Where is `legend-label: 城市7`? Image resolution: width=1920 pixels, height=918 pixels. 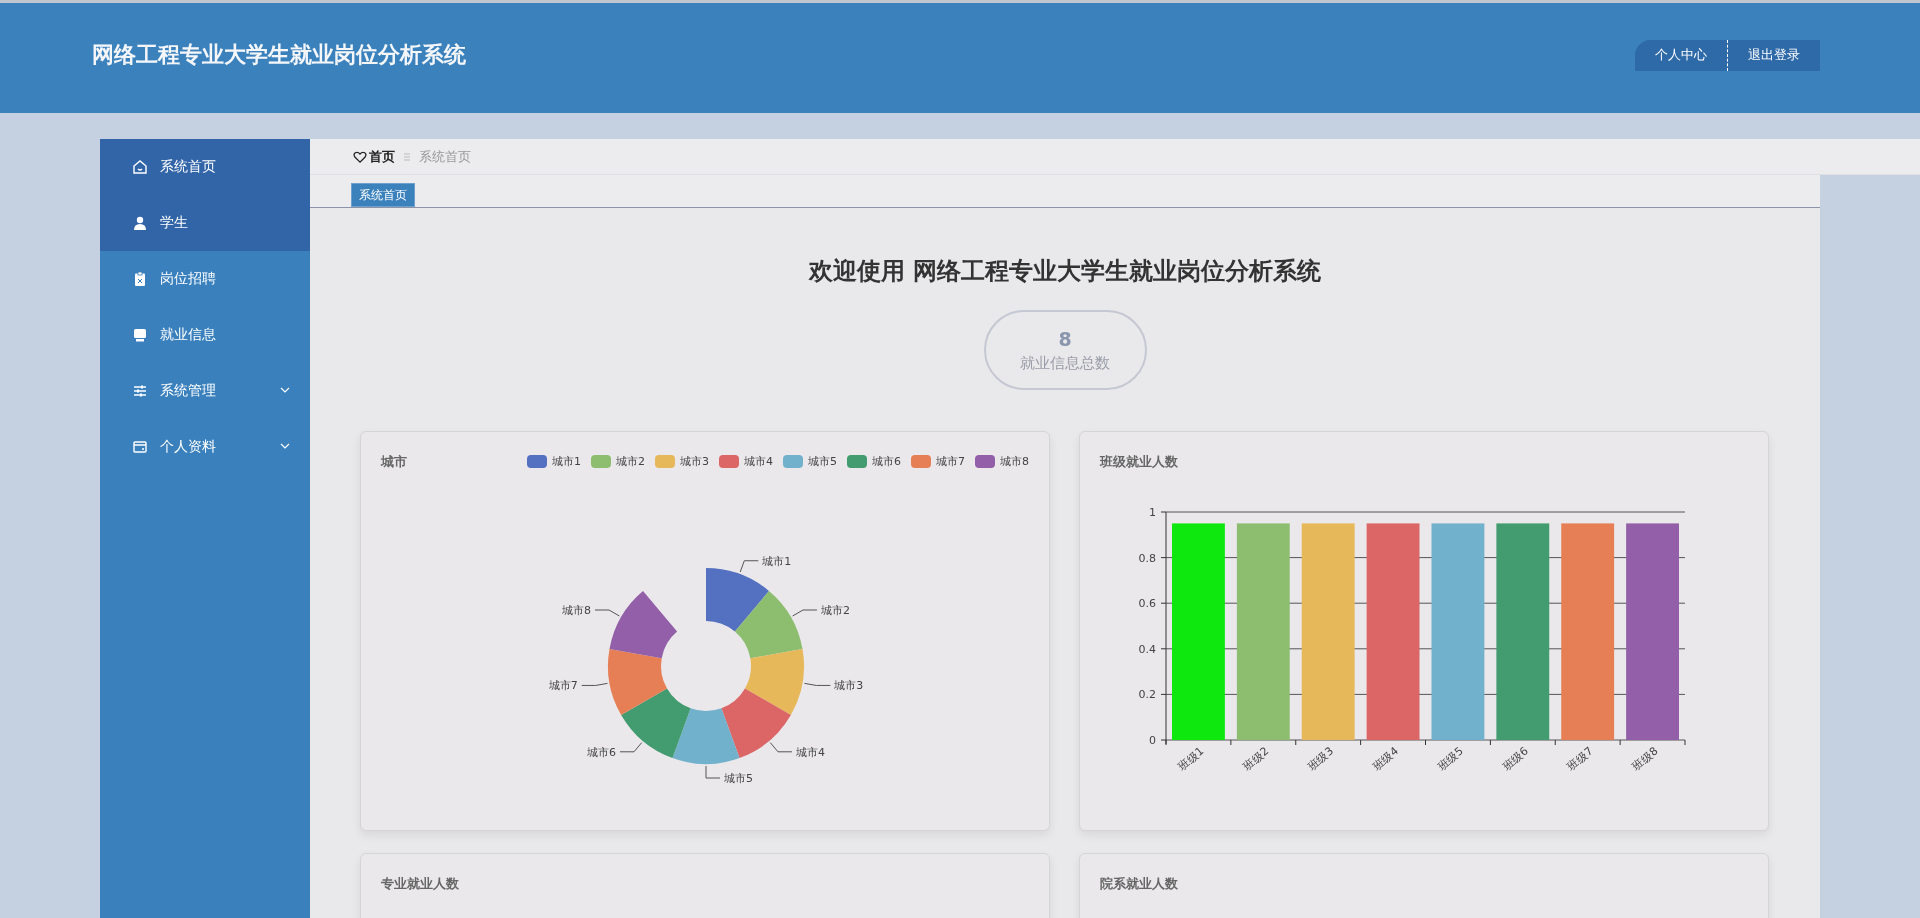
legend-label: 城市7 is located at coordinates (950, 461).